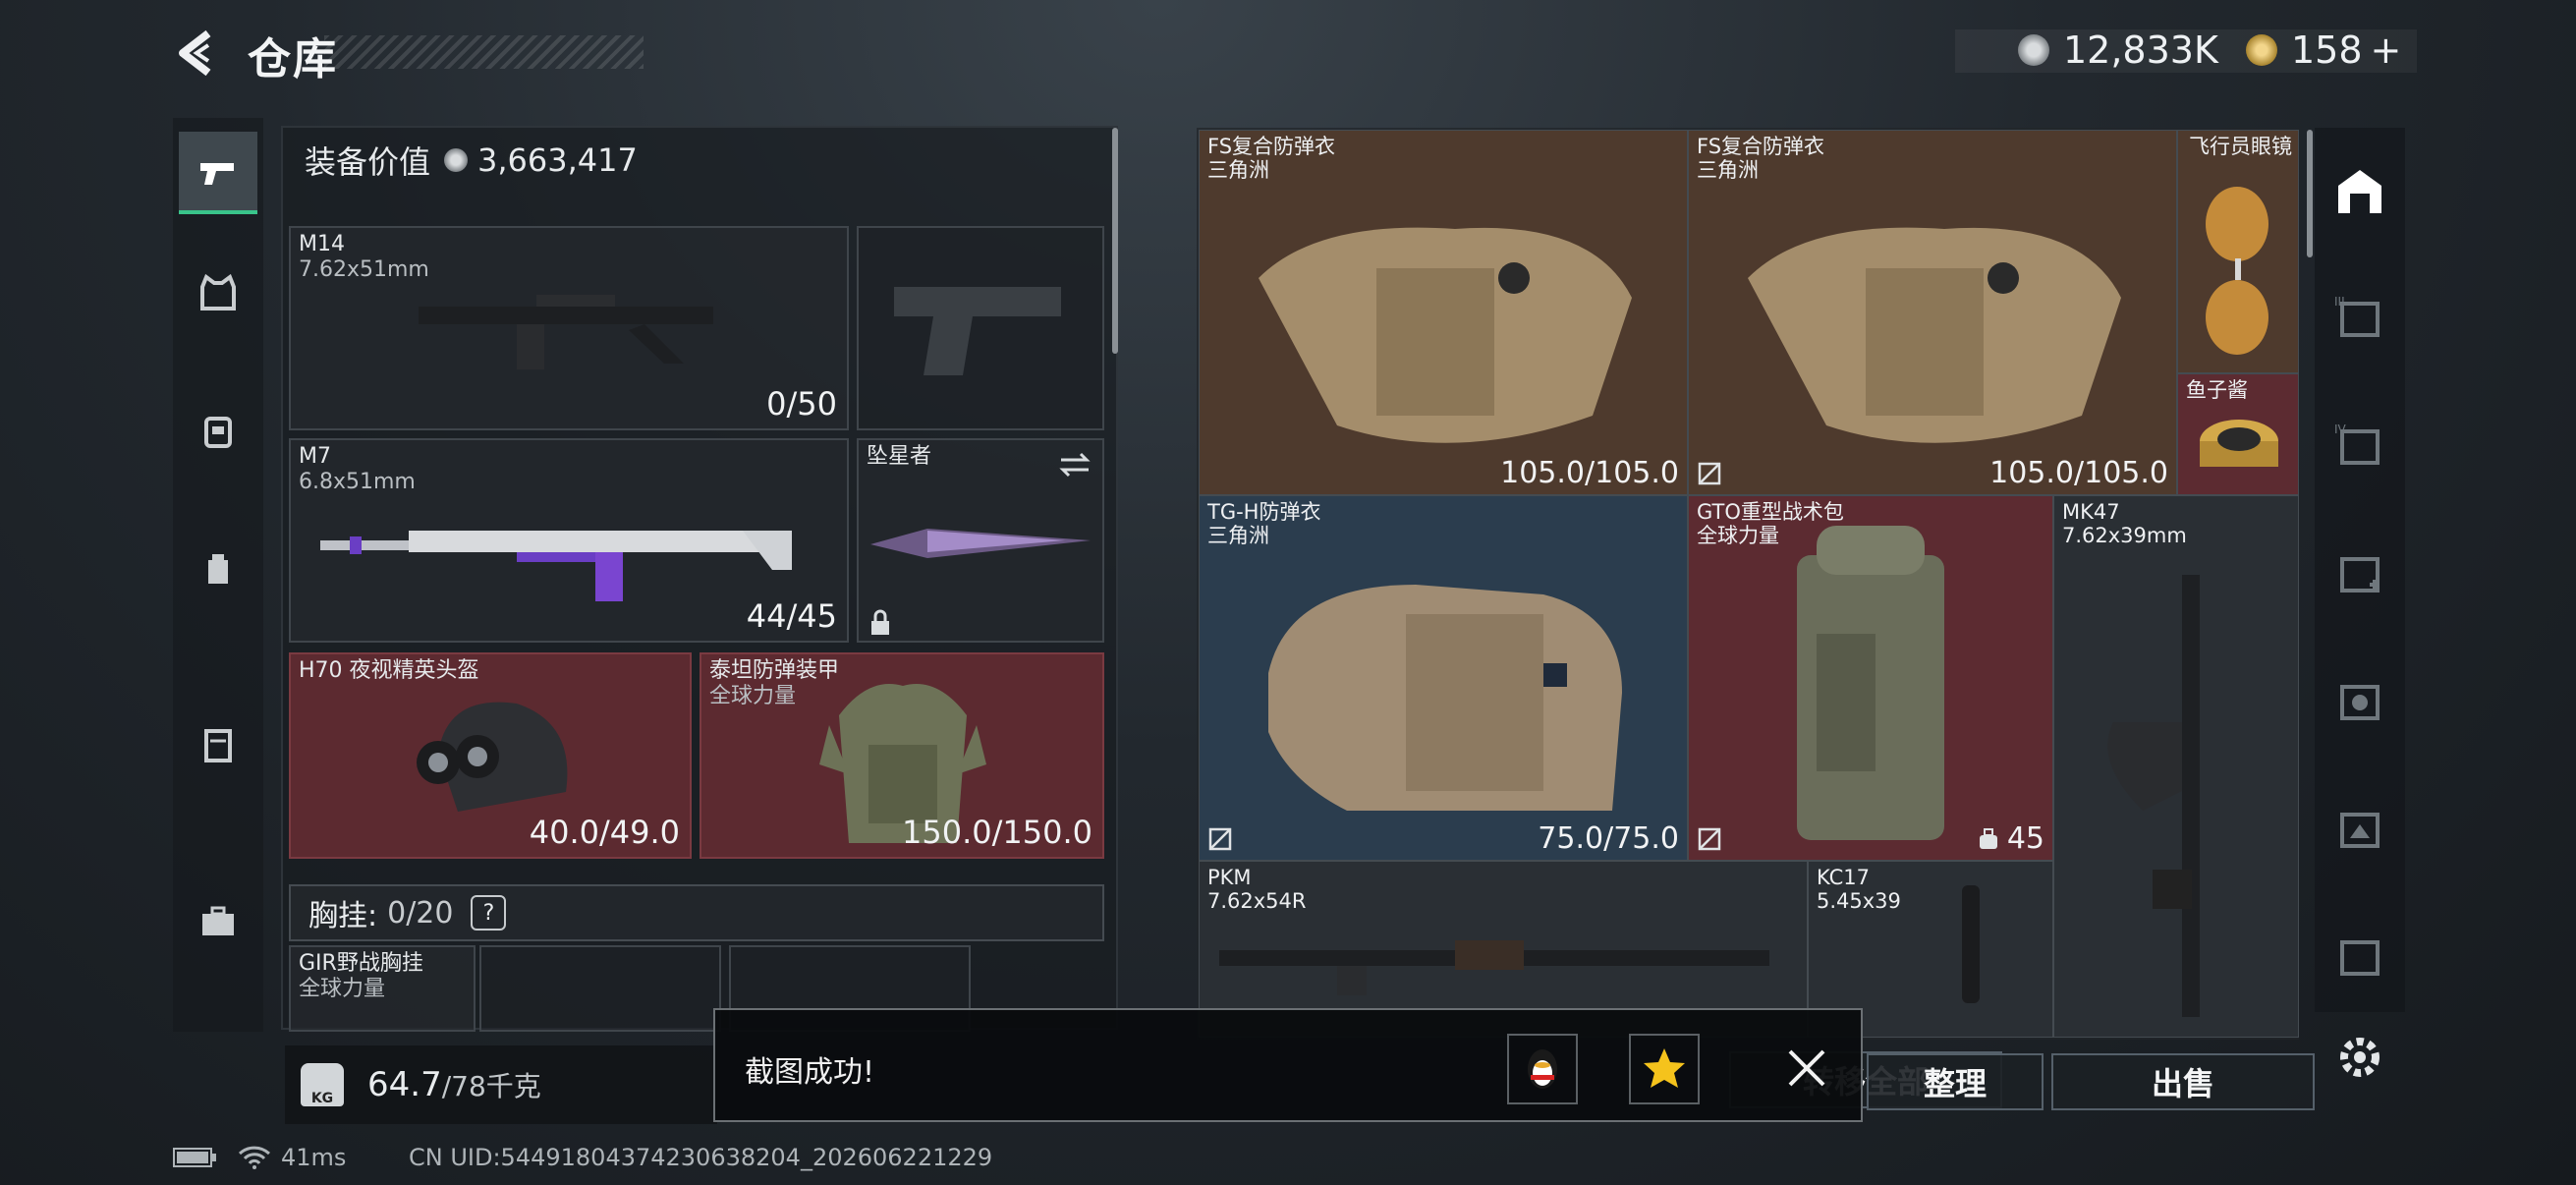 This screenshot has width=2576, height=1185. I want to click on warehouse-icon, so click(2359, 192).